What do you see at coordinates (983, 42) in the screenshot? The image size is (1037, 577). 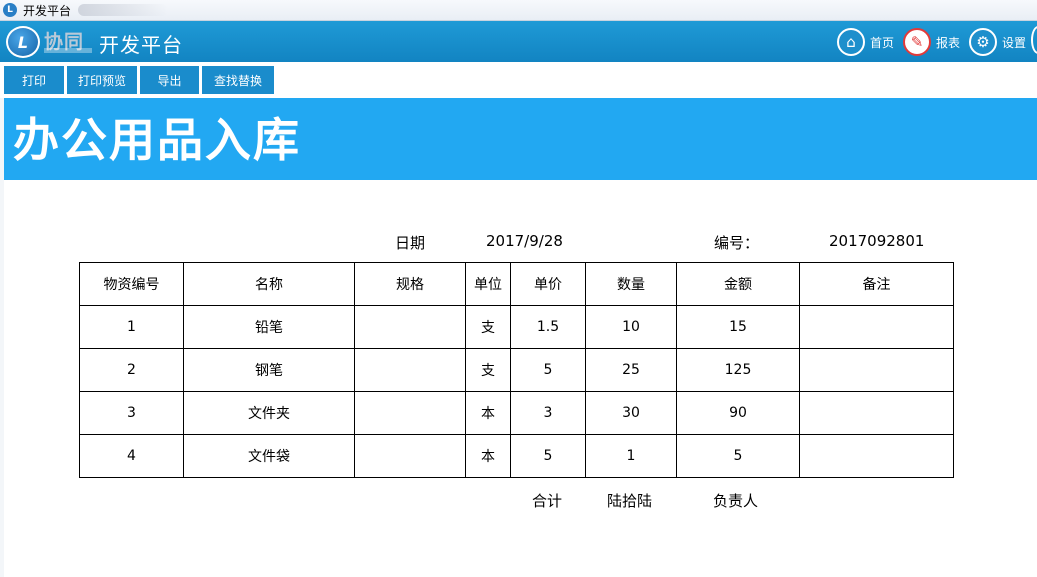 I see `gear-icon: ⚙` at bounding box center [983, 42].